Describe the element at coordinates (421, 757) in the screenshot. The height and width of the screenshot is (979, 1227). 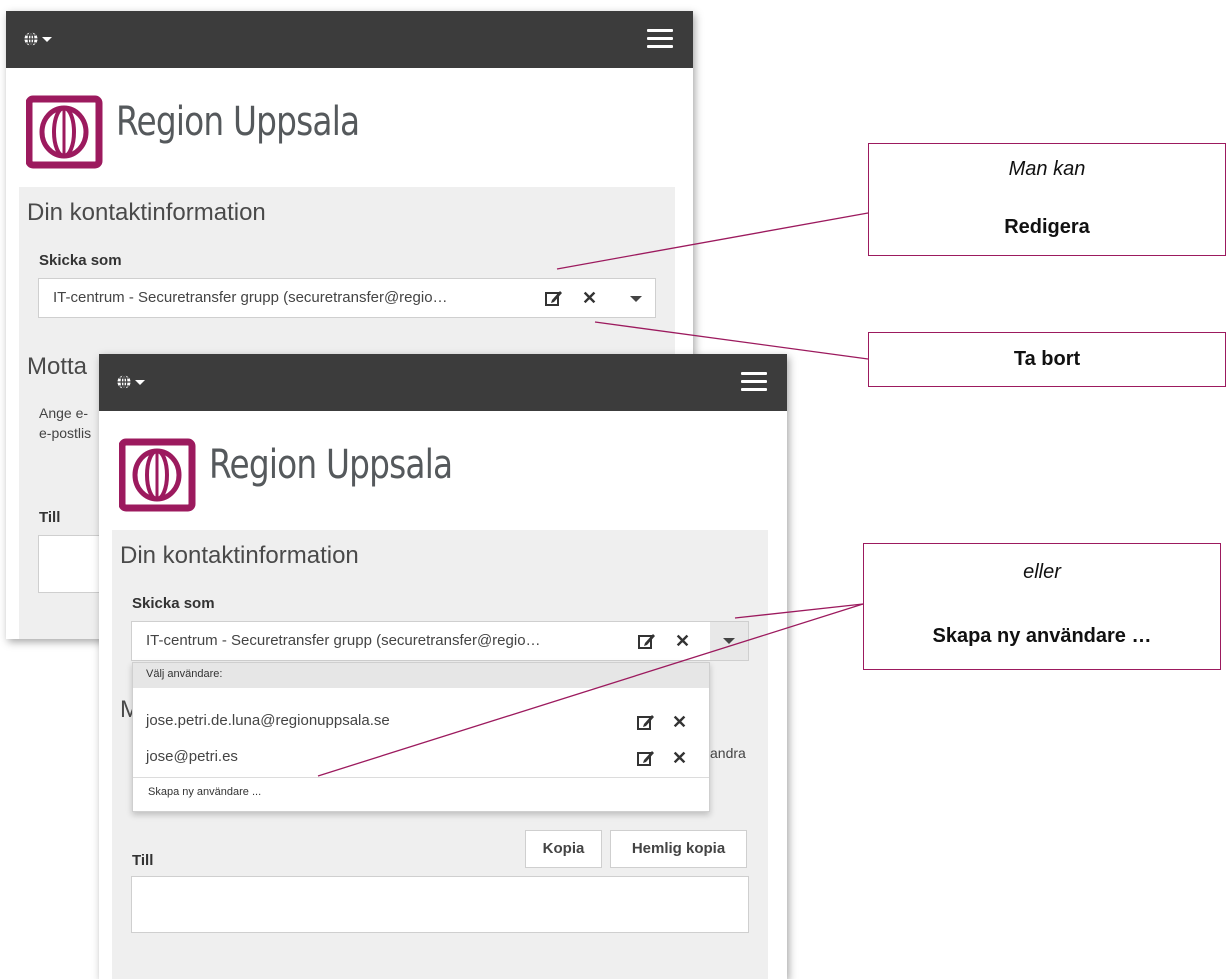
I see `dropdown-item: jose@petri.es ✕` at that location.